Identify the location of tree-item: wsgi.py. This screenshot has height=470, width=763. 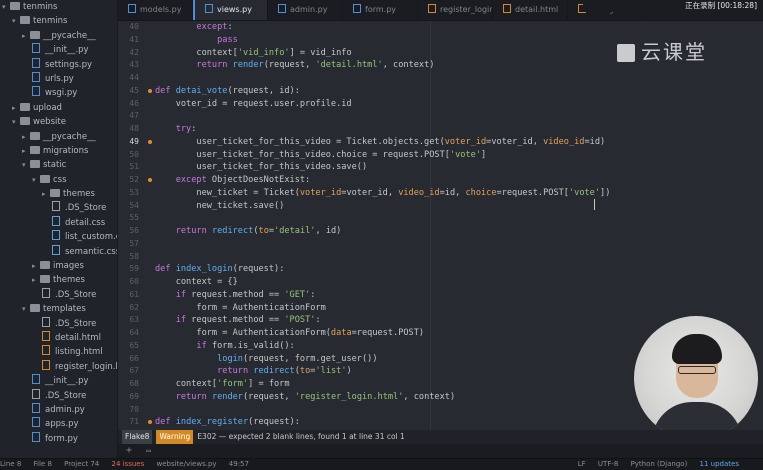
(58, 93).